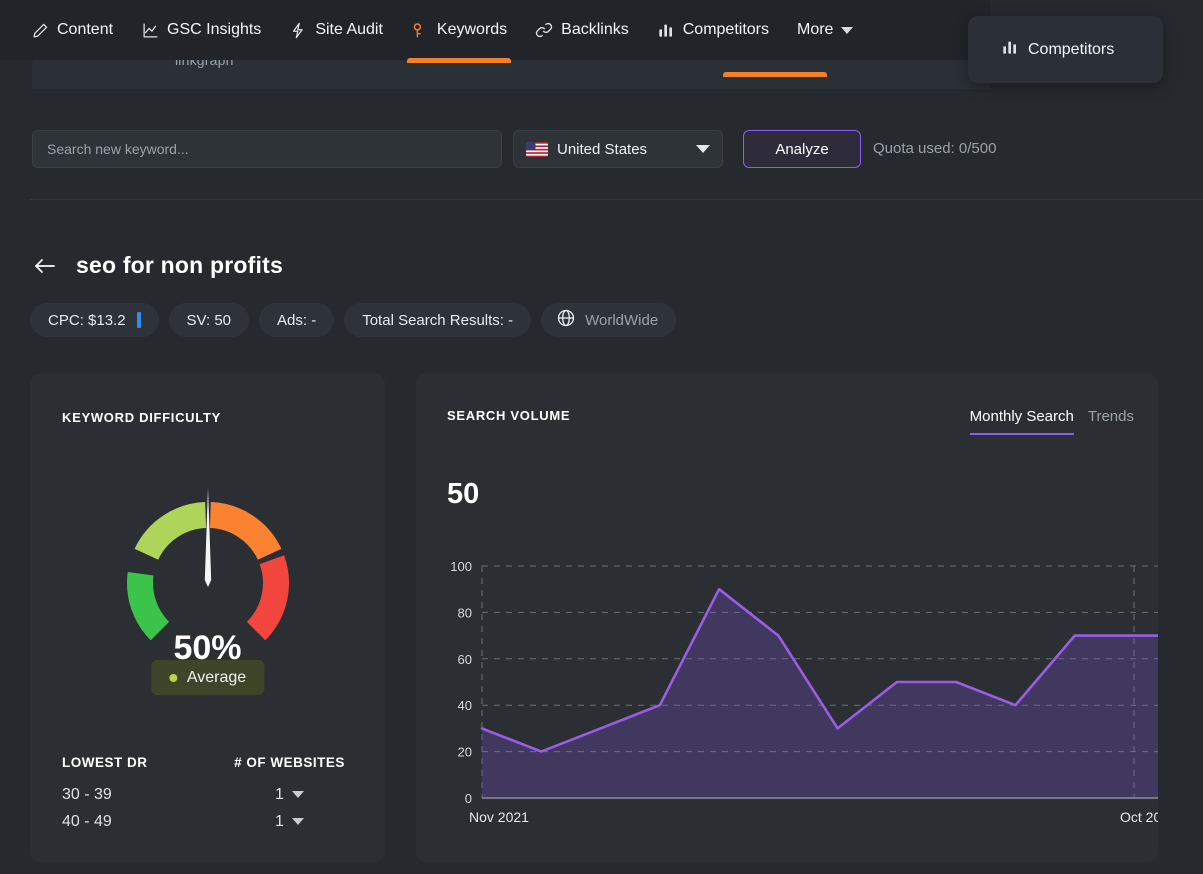 The image size is (1203, 874). I want to click on pill-region: WorldWide, so click(609, 320).